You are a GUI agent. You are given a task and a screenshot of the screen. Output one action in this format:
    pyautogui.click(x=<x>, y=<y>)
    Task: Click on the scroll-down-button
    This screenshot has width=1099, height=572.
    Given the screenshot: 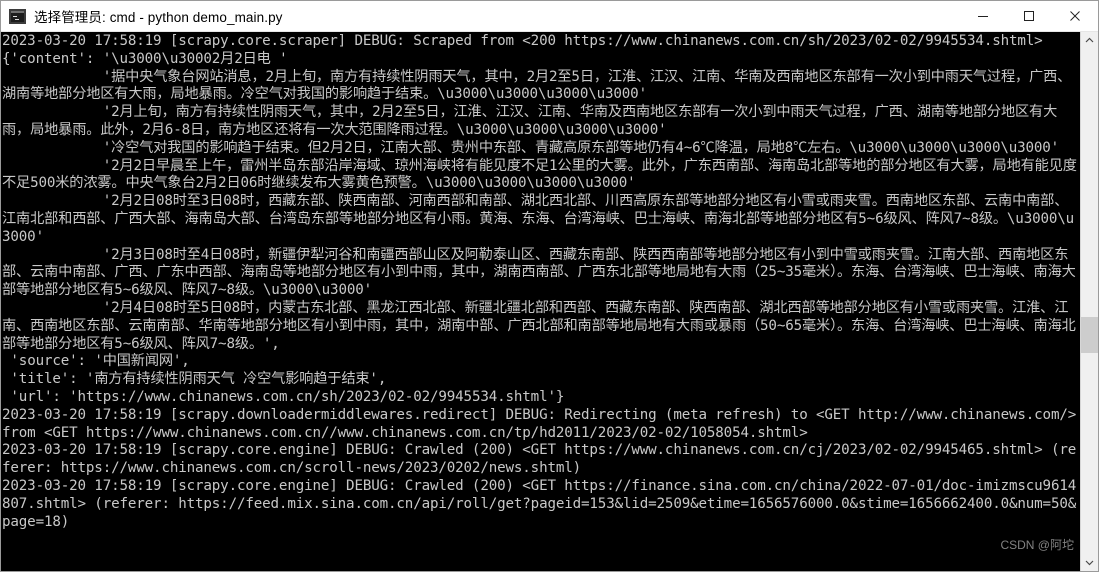 What is the action you would take?
    pyautogui.click(x=1089, y=562)
    